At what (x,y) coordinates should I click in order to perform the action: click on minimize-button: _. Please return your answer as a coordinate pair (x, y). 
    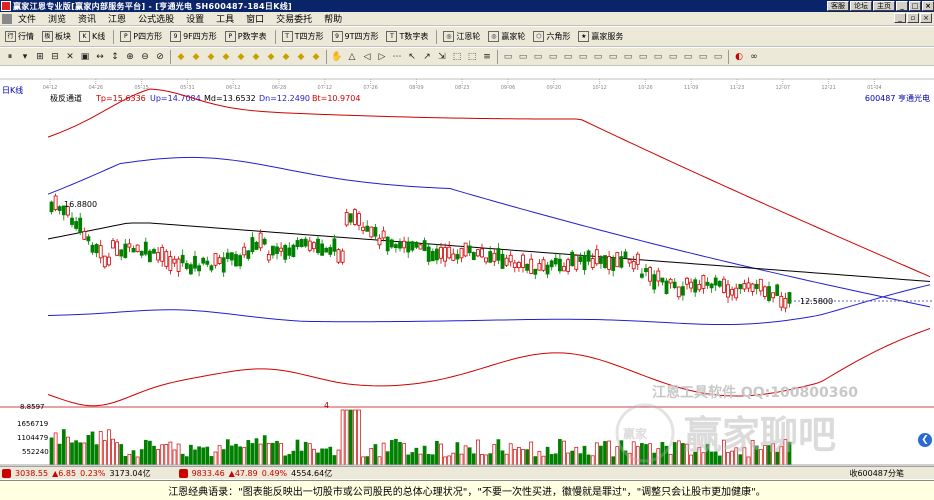
    Looking at the image, I should click on (902, 6).